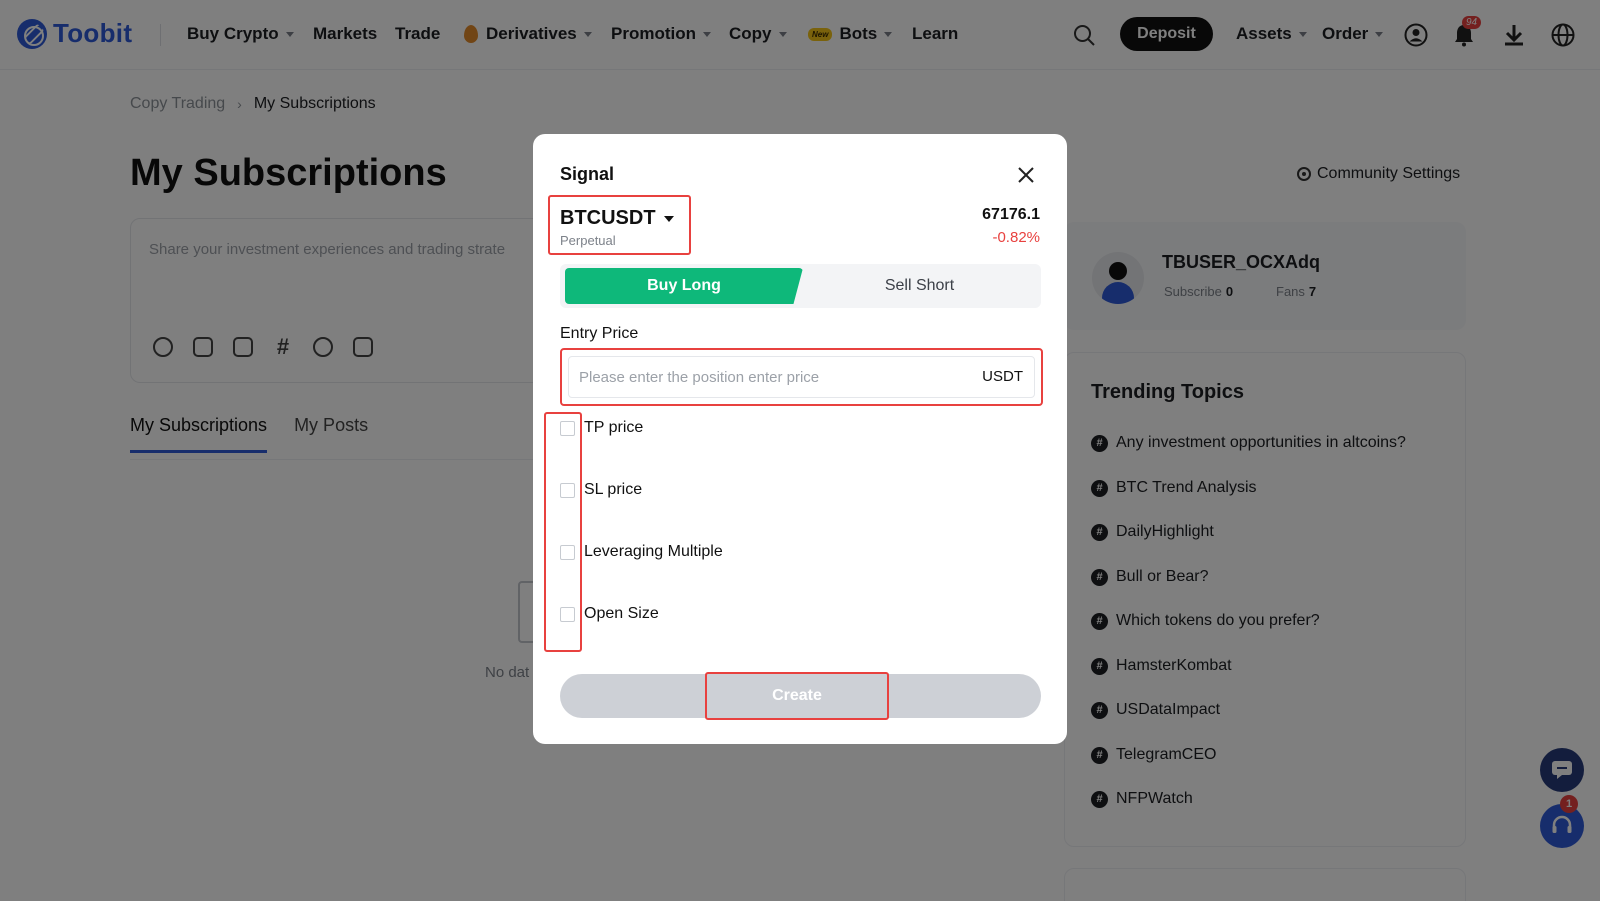 This screenshot has width=1600, height=901. I want to click on caret-down-icon, so click(668, 218).